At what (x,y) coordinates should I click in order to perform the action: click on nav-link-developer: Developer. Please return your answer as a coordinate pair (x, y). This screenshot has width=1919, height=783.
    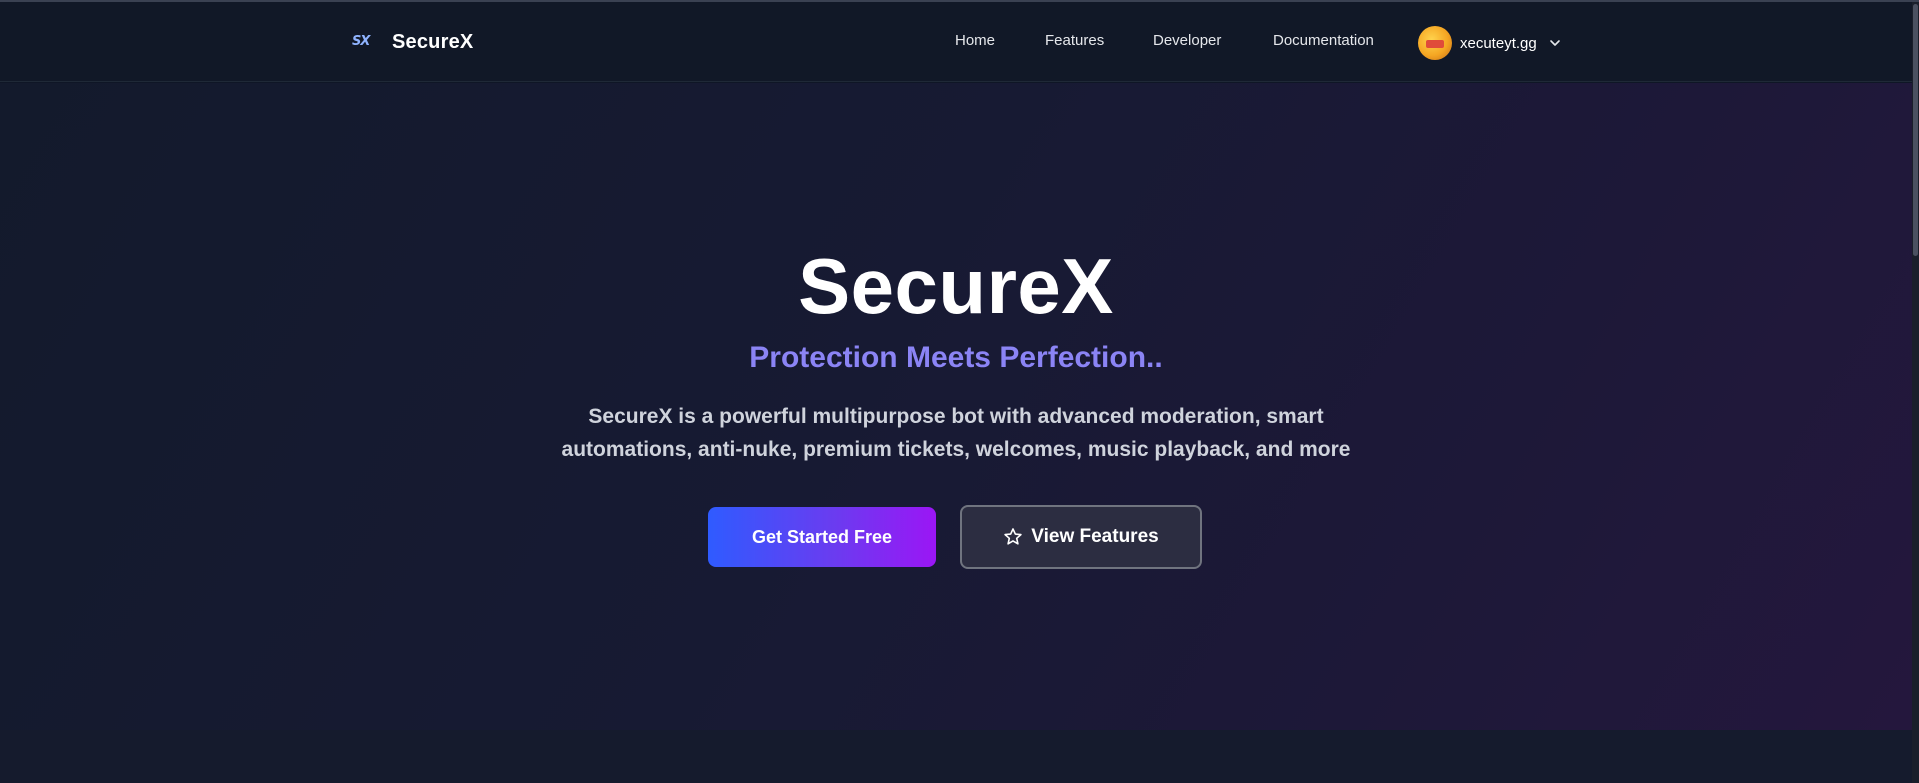
    Looking at the image, I should click on (1187, 40).